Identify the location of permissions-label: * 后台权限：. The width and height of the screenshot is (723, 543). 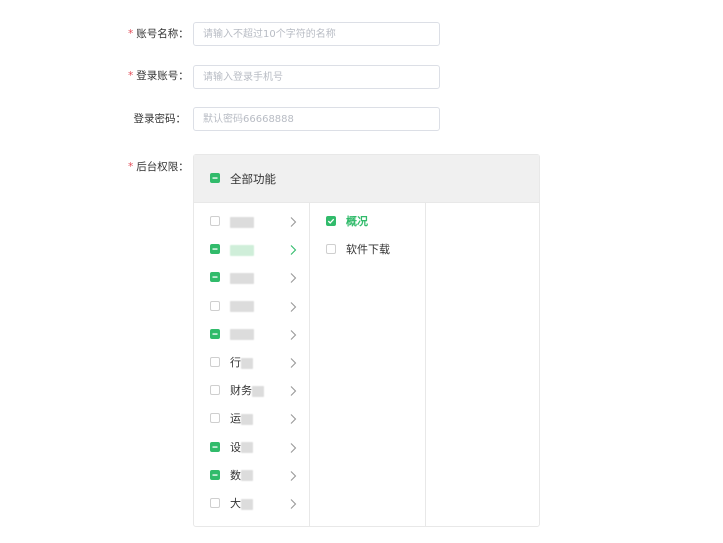
(158, 167).